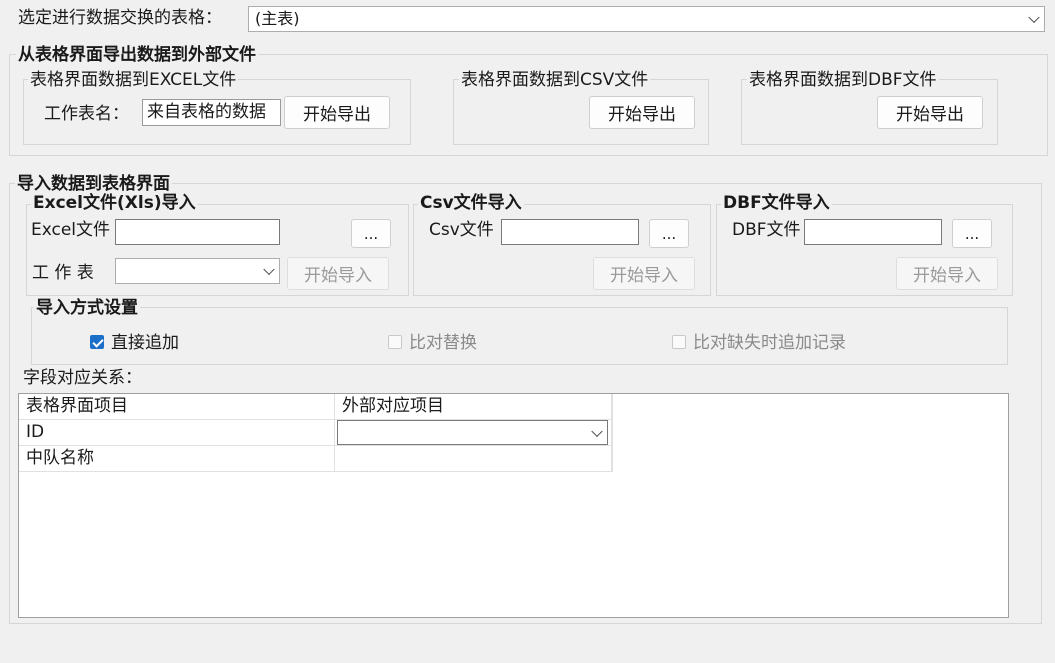 The width and height of the screenshot is (1055, 663). Describe the element at coordinates (137, 55) in the screenshot. I see `export-group-title: 从表格界面导出数据到外部文件` at that location.